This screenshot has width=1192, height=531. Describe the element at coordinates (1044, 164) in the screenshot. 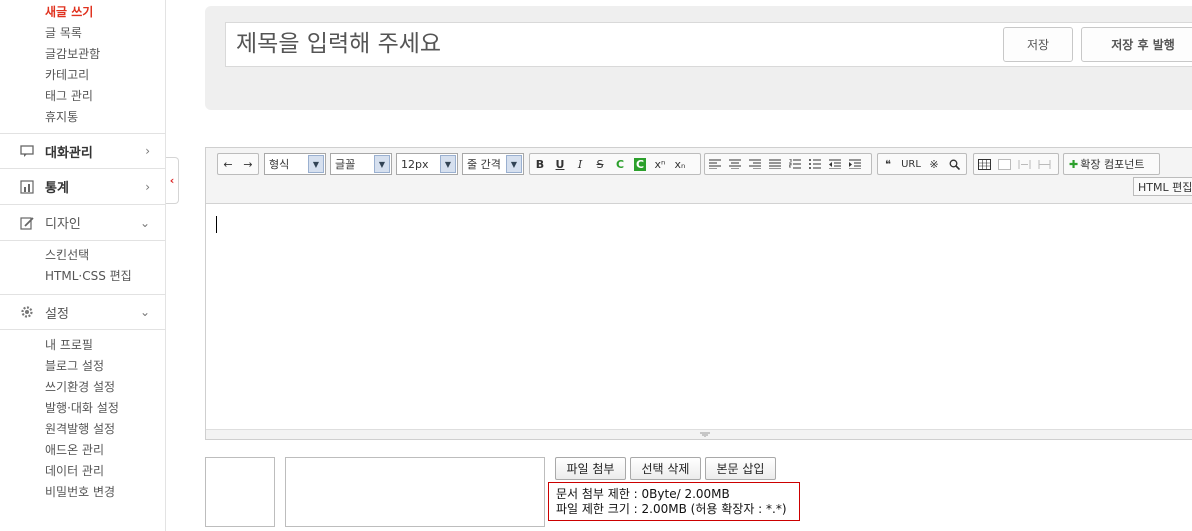

I see `table-split-icon` at that location.